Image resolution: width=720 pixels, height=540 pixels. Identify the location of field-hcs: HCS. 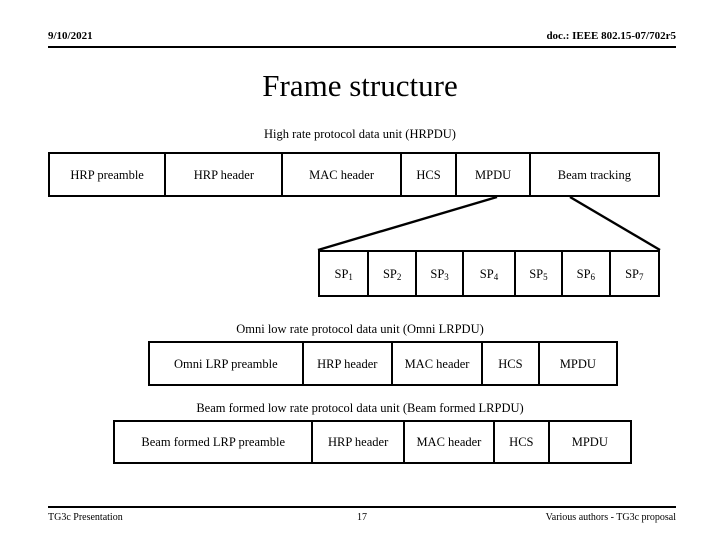
(429, 174).